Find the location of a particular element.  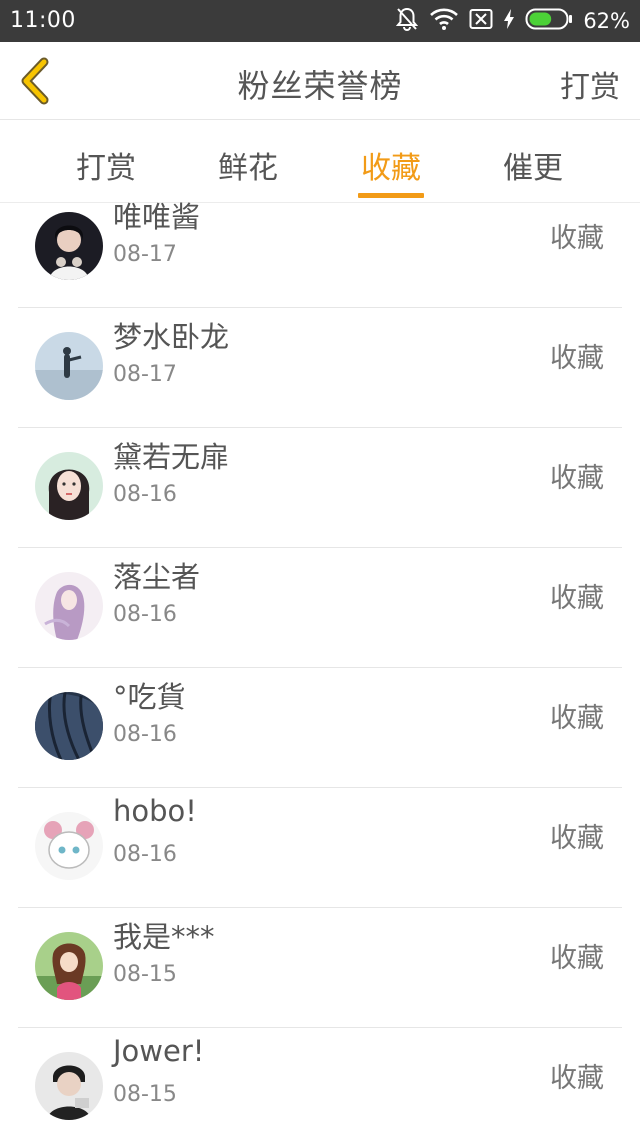

user-name: Jower! is located at coordinates (159, 1051).